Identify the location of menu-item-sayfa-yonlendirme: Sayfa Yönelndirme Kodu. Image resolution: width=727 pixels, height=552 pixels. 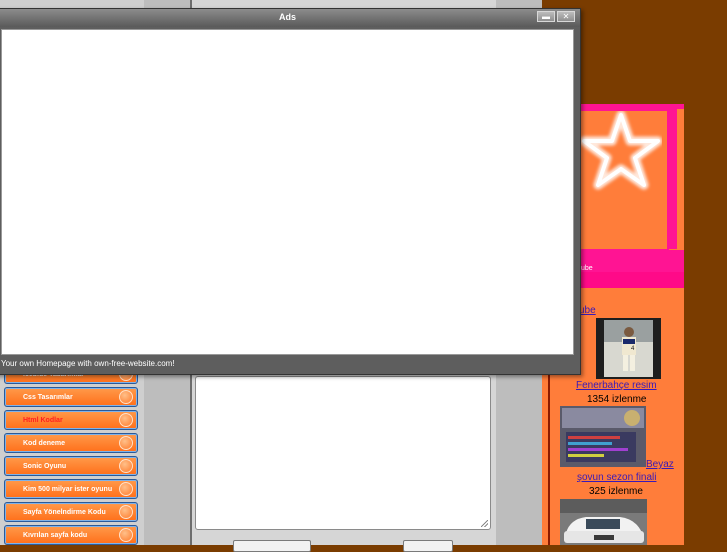
(71, 512).